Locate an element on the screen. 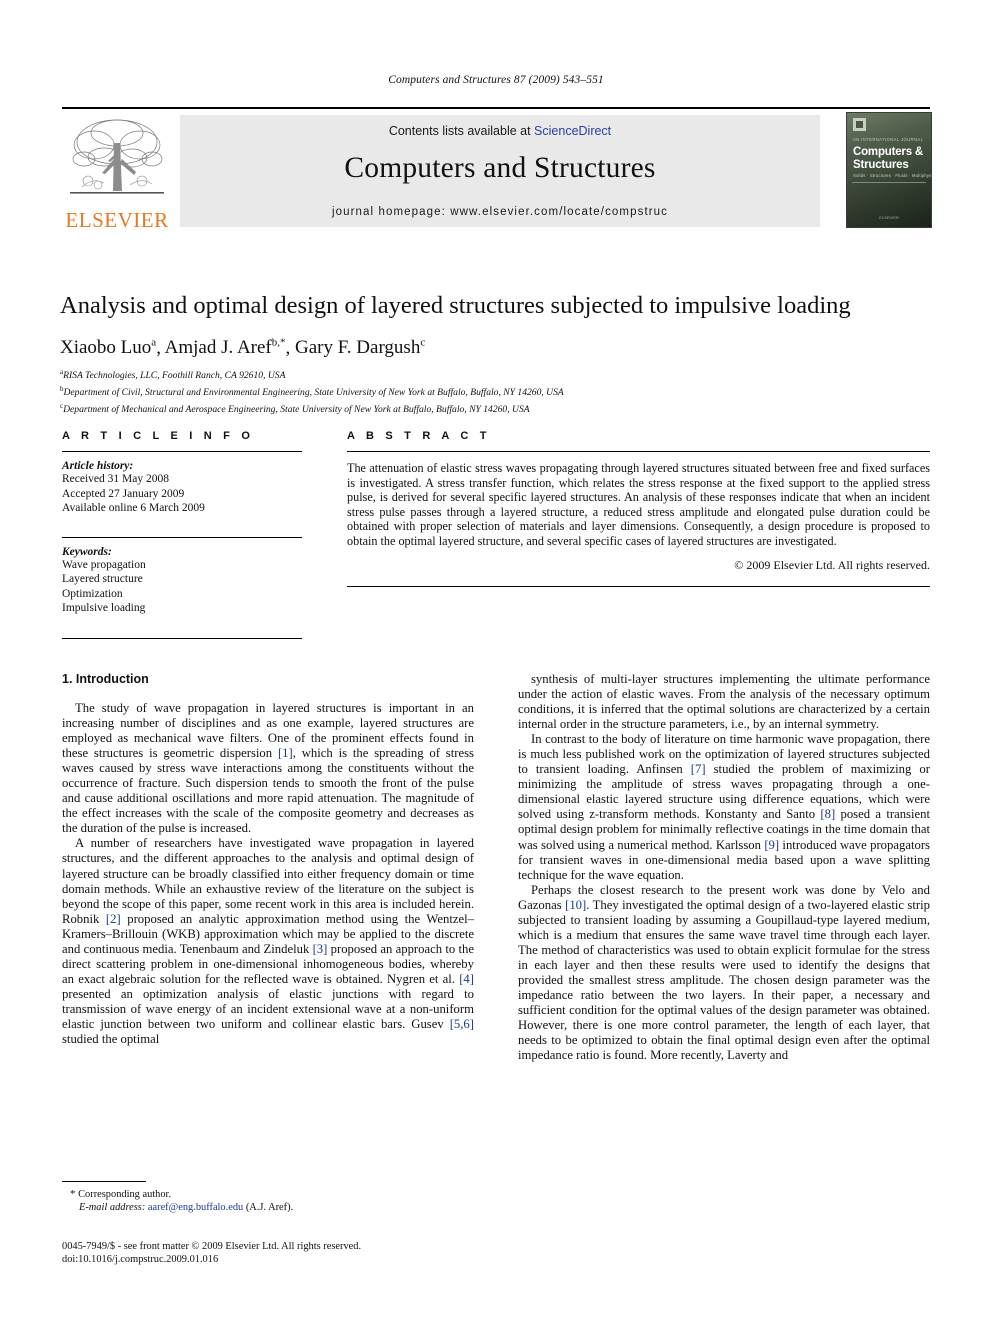 The width and height of the screenshot is (992, 1323). citation-link: [2] is located at coordinates (113, 919).